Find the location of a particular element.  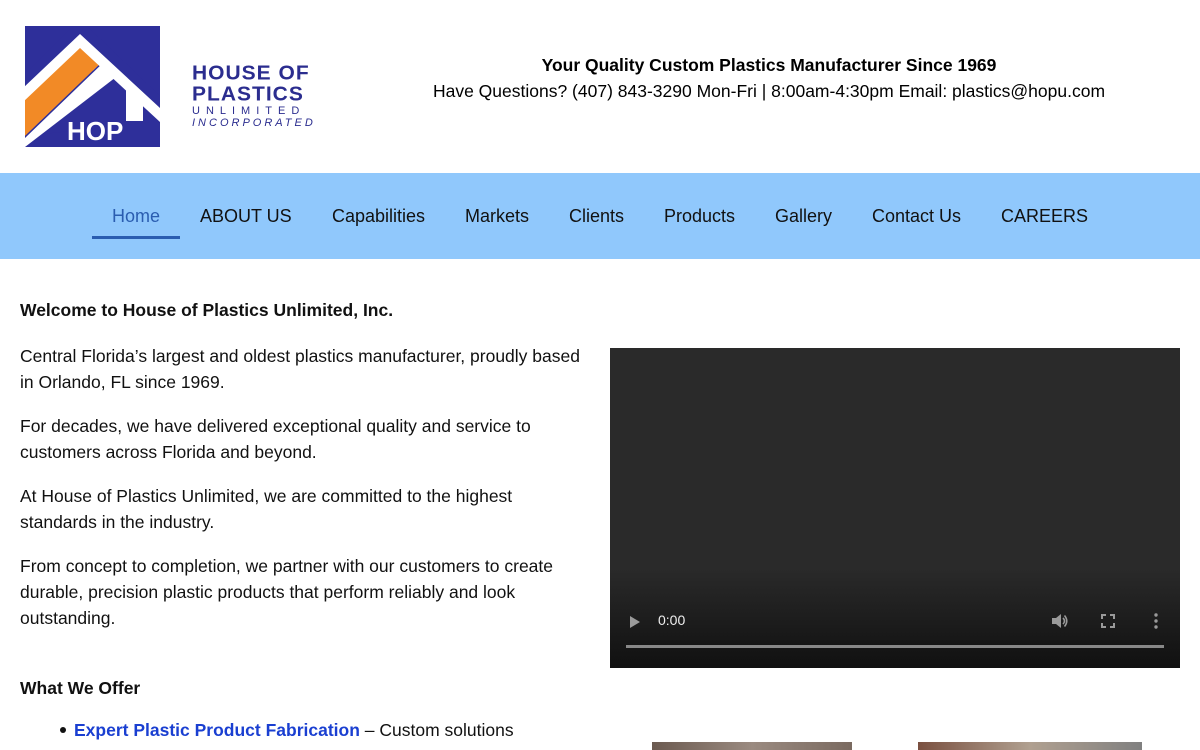

nav-item-about-us: ABOUT US is located at coordinates (246, 216).